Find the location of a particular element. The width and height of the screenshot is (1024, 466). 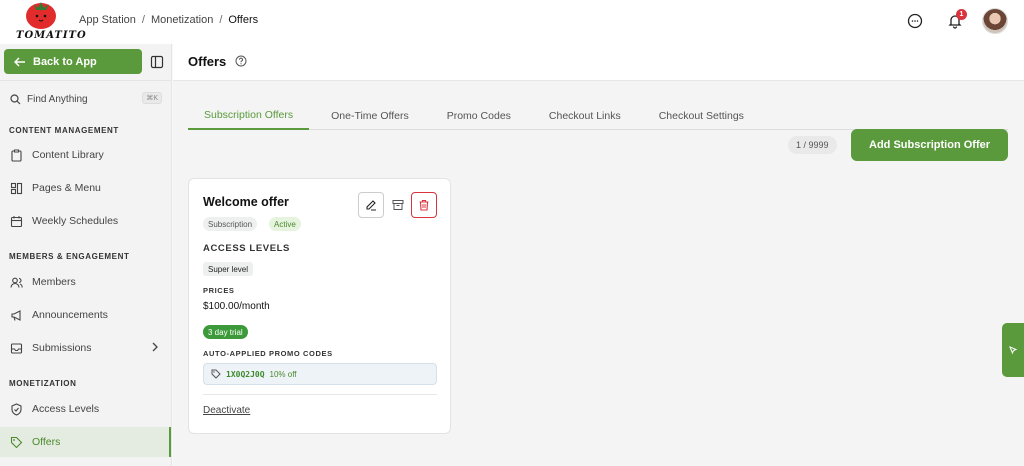

promo-codes-heading: AUTO-APPLIED PROMO CODES is located at coordinates (268, 353).